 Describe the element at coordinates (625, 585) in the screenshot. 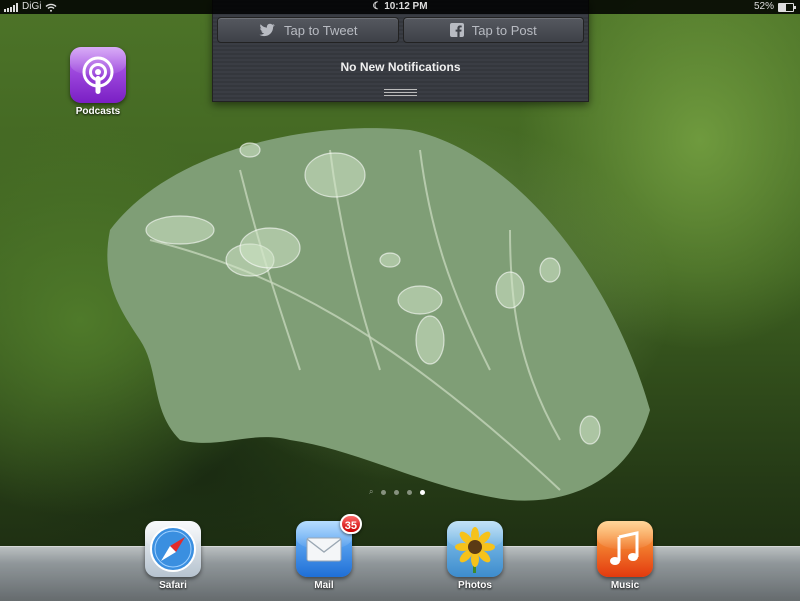

I see `music-label: Music` at that location.